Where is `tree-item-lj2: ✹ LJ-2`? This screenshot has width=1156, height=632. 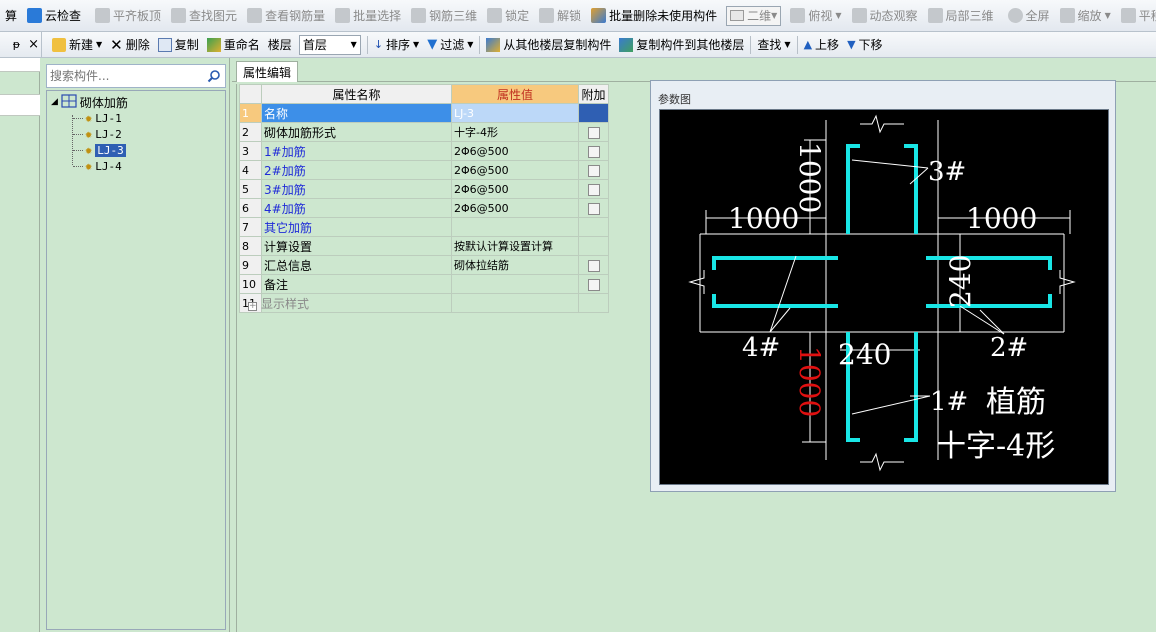
tree-item-lj2: ✹ LJ-2 is located at coordinates (103, 134).